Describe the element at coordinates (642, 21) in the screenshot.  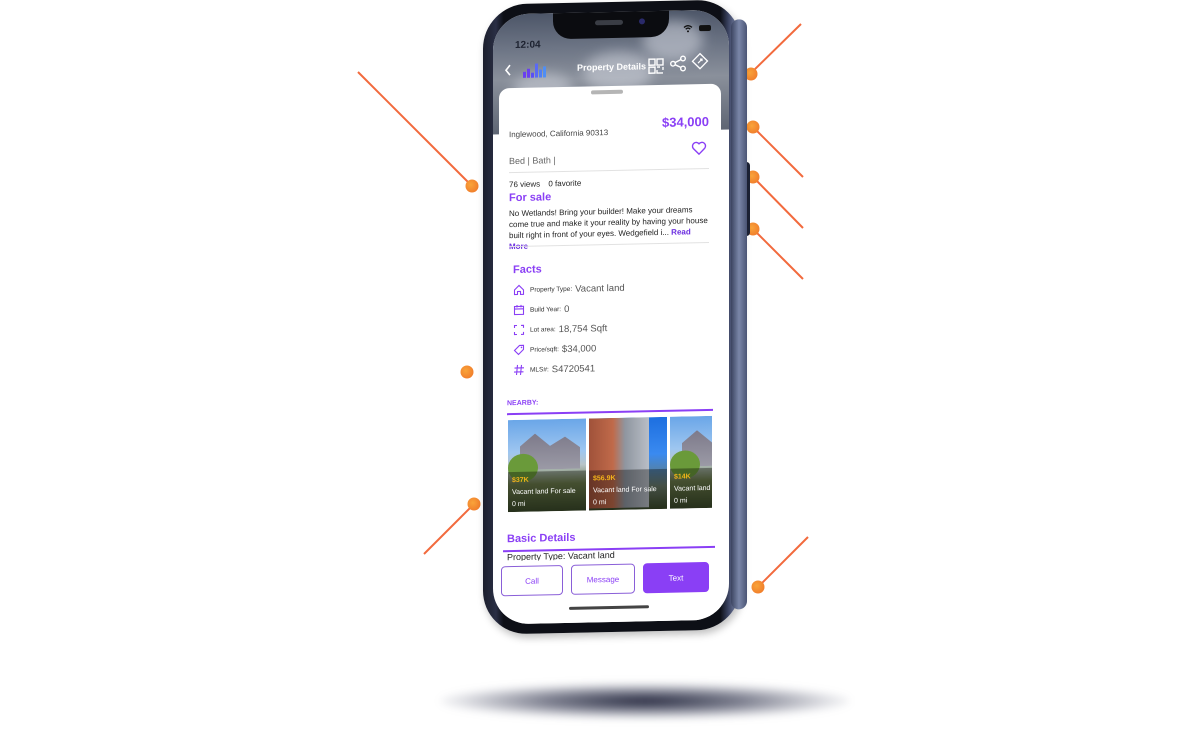
I see `front-camera` at that location.